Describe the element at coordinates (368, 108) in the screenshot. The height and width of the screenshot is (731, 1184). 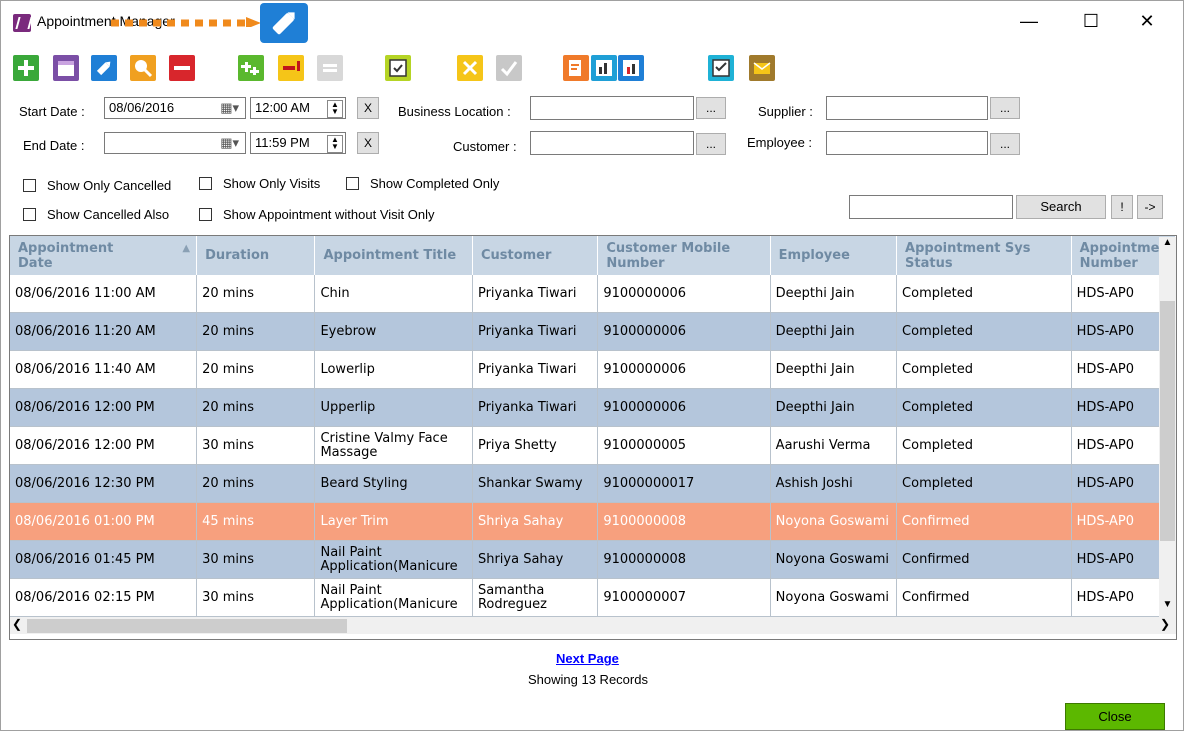
I see `clear-start-button: X` at that location.